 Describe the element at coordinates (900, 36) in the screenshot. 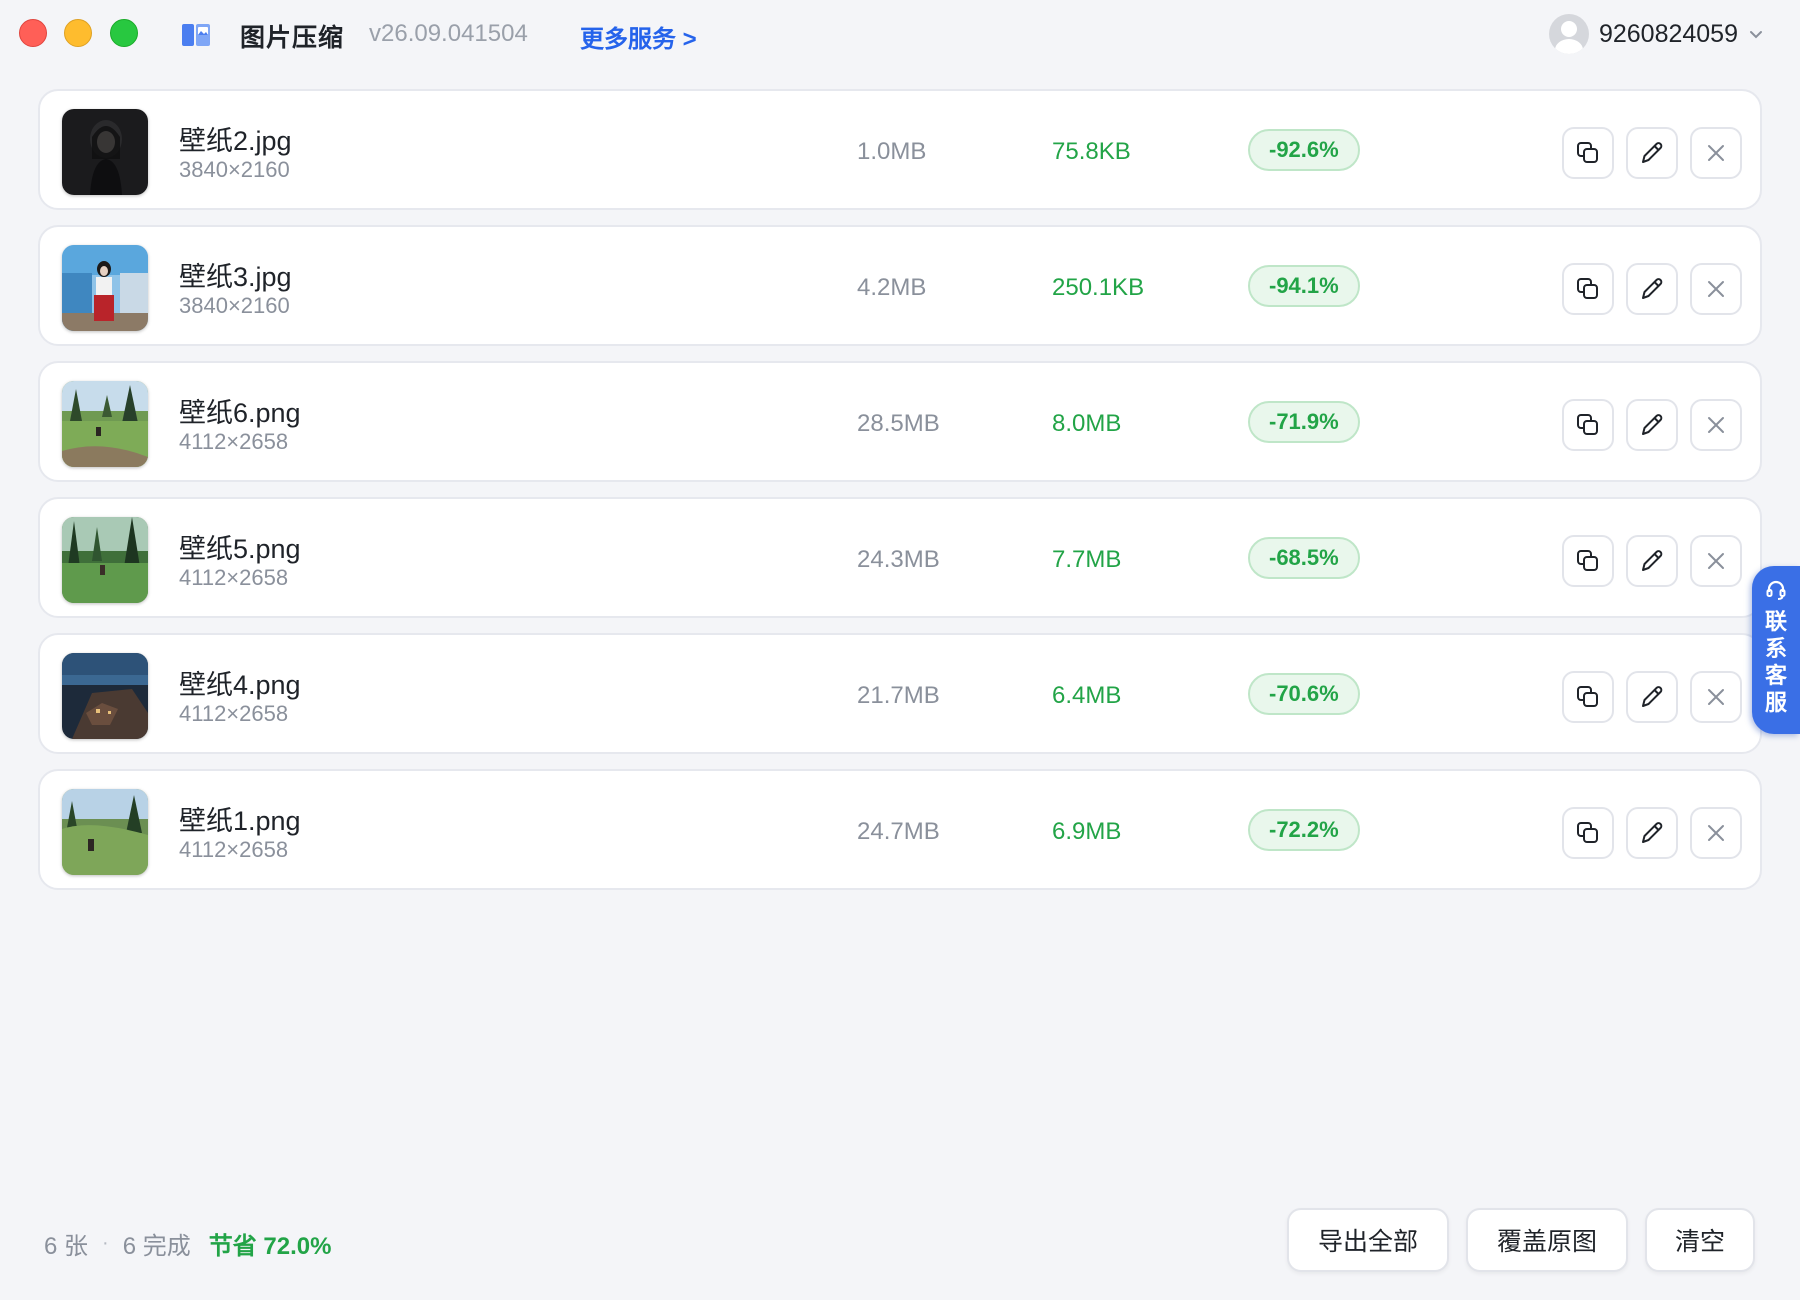

I see `title-bar: 图片压缩 v26.09.041504 更多服务 > 9260824059` at that location.